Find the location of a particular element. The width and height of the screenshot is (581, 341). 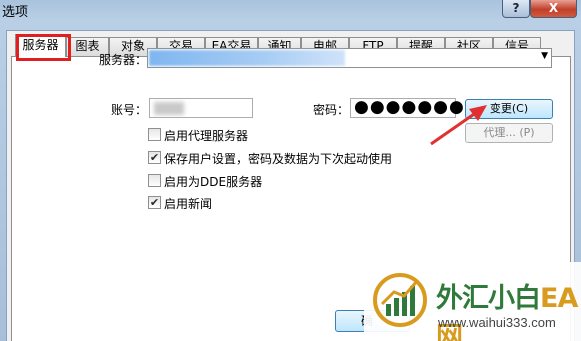

news-checkbox: ✔ is located at coordinates (154, 202).